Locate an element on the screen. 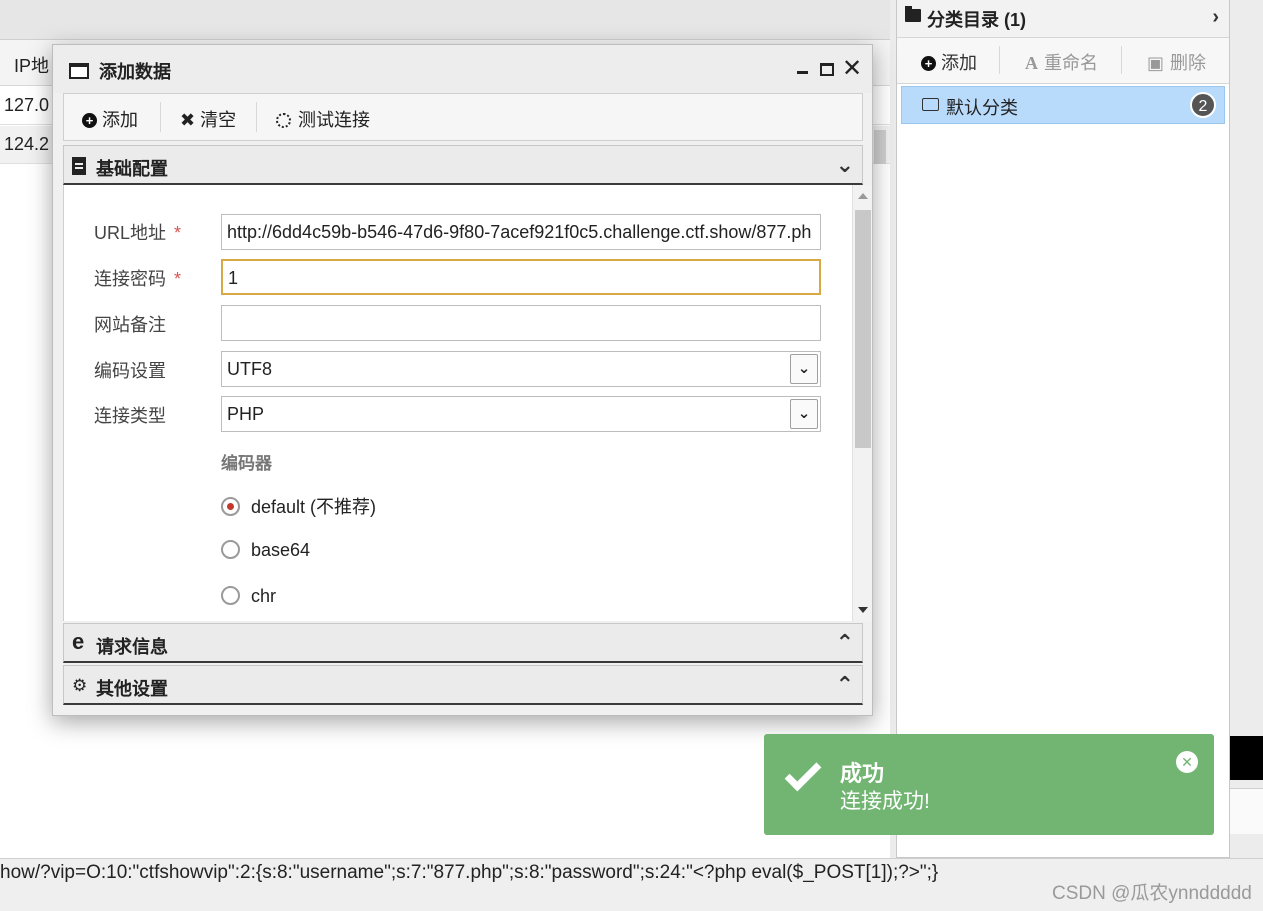 The image size is (1263, 911). note-label: 网站备注 is located at coordinates (130, 325).